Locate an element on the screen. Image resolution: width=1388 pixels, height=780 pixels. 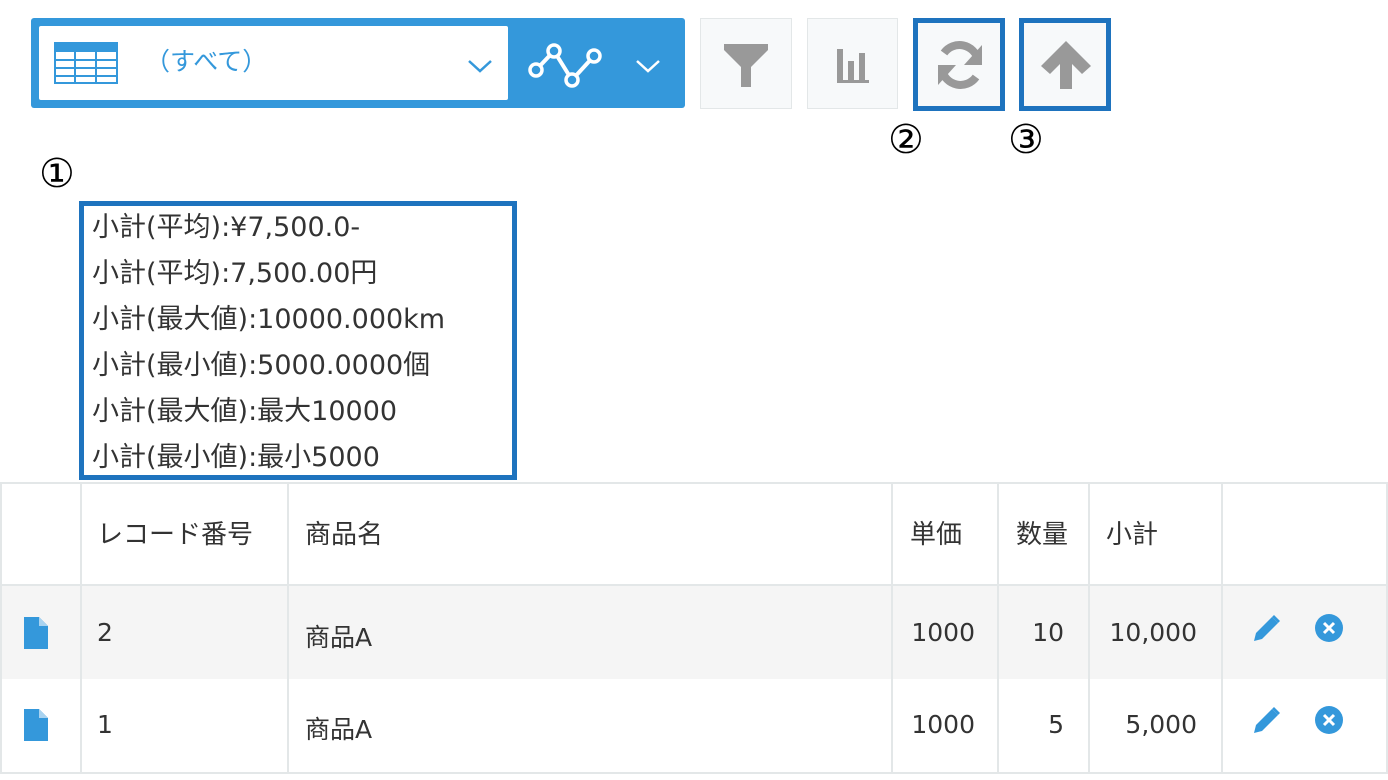
chart-button is located at coordinates (852, 63).